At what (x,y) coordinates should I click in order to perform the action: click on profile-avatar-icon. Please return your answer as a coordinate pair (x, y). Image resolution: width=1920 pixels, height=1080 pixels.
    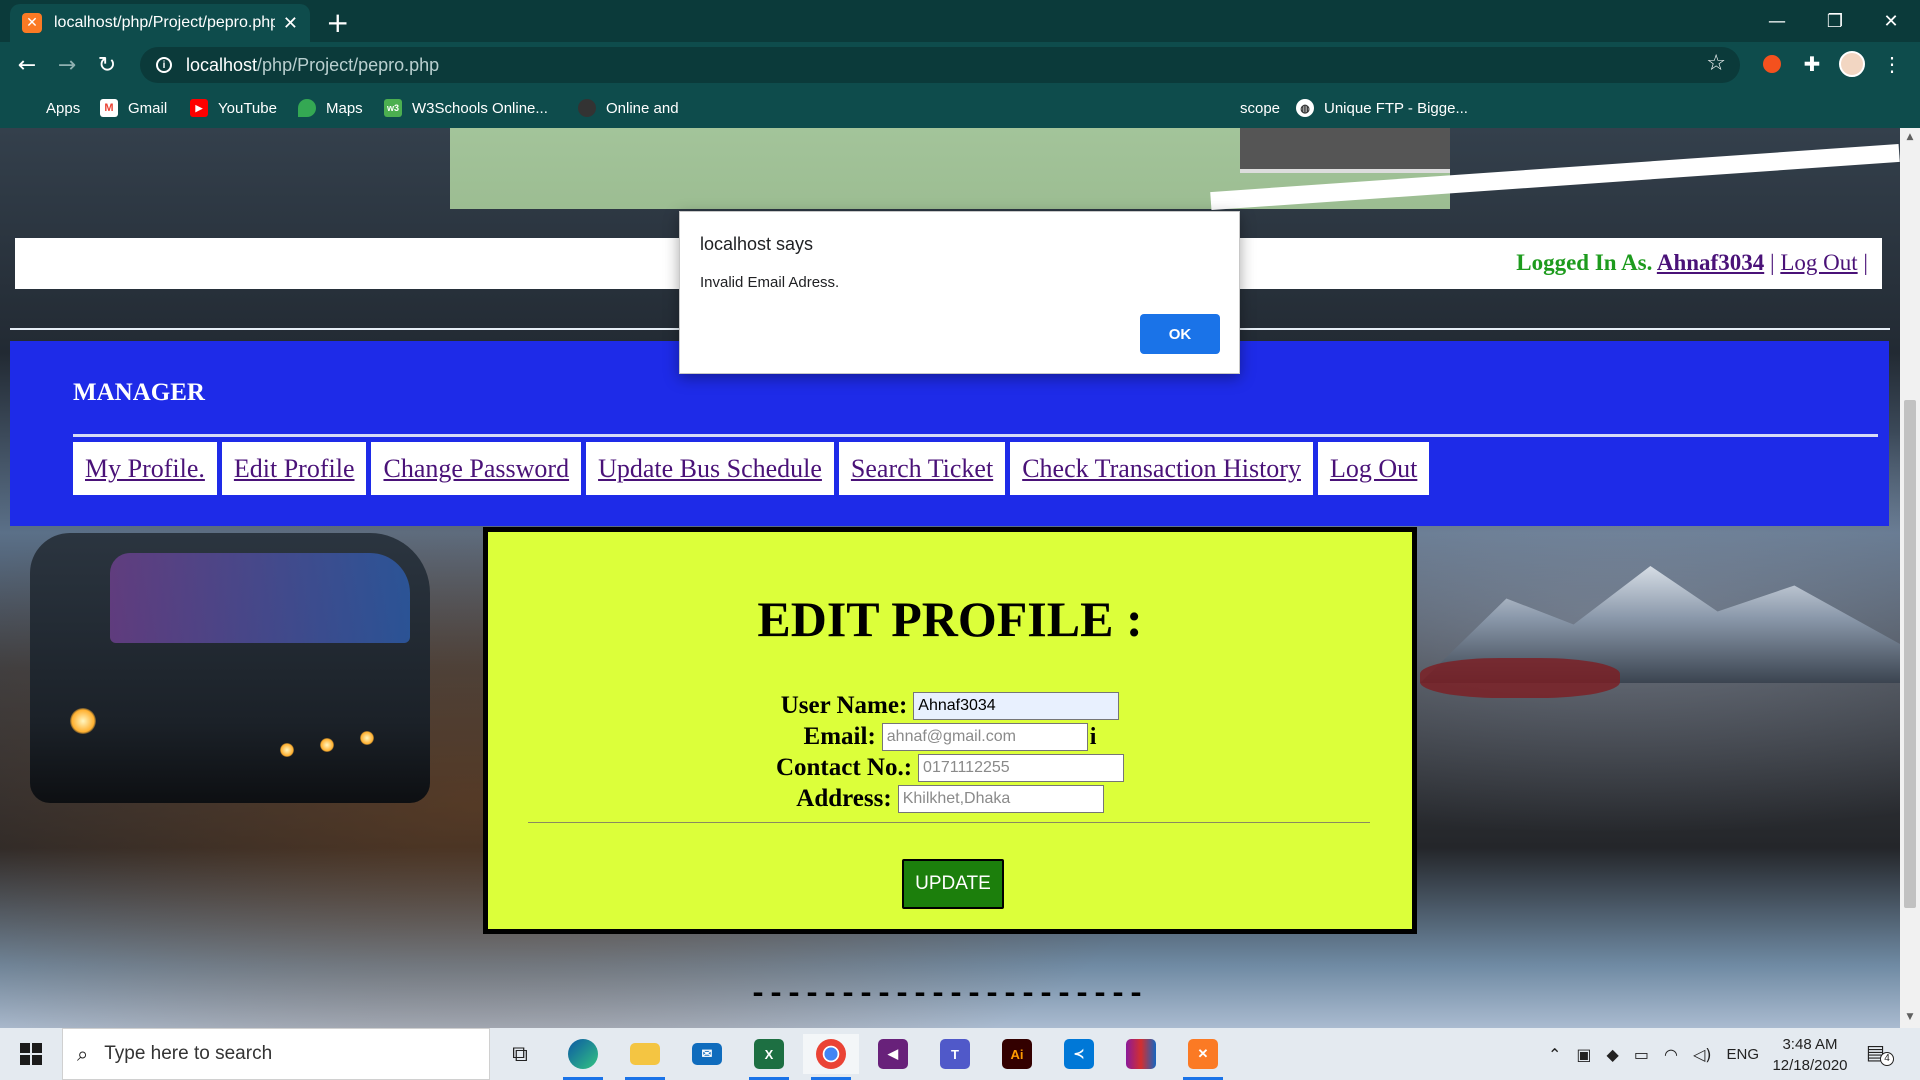
    Looking at the image, I should click on (1852, 64).